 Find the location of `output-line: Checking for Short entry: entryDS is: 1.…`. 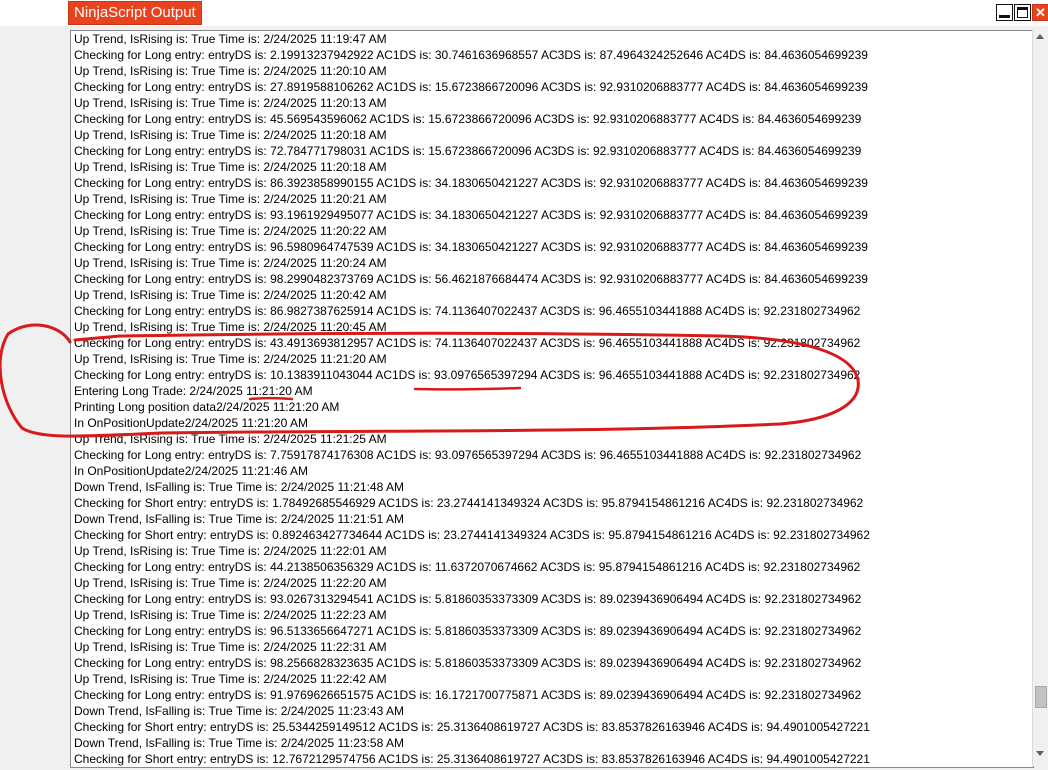

output-line: Checking for Short entry: entryDS is: 1.… is located at coordinates (469, 503).